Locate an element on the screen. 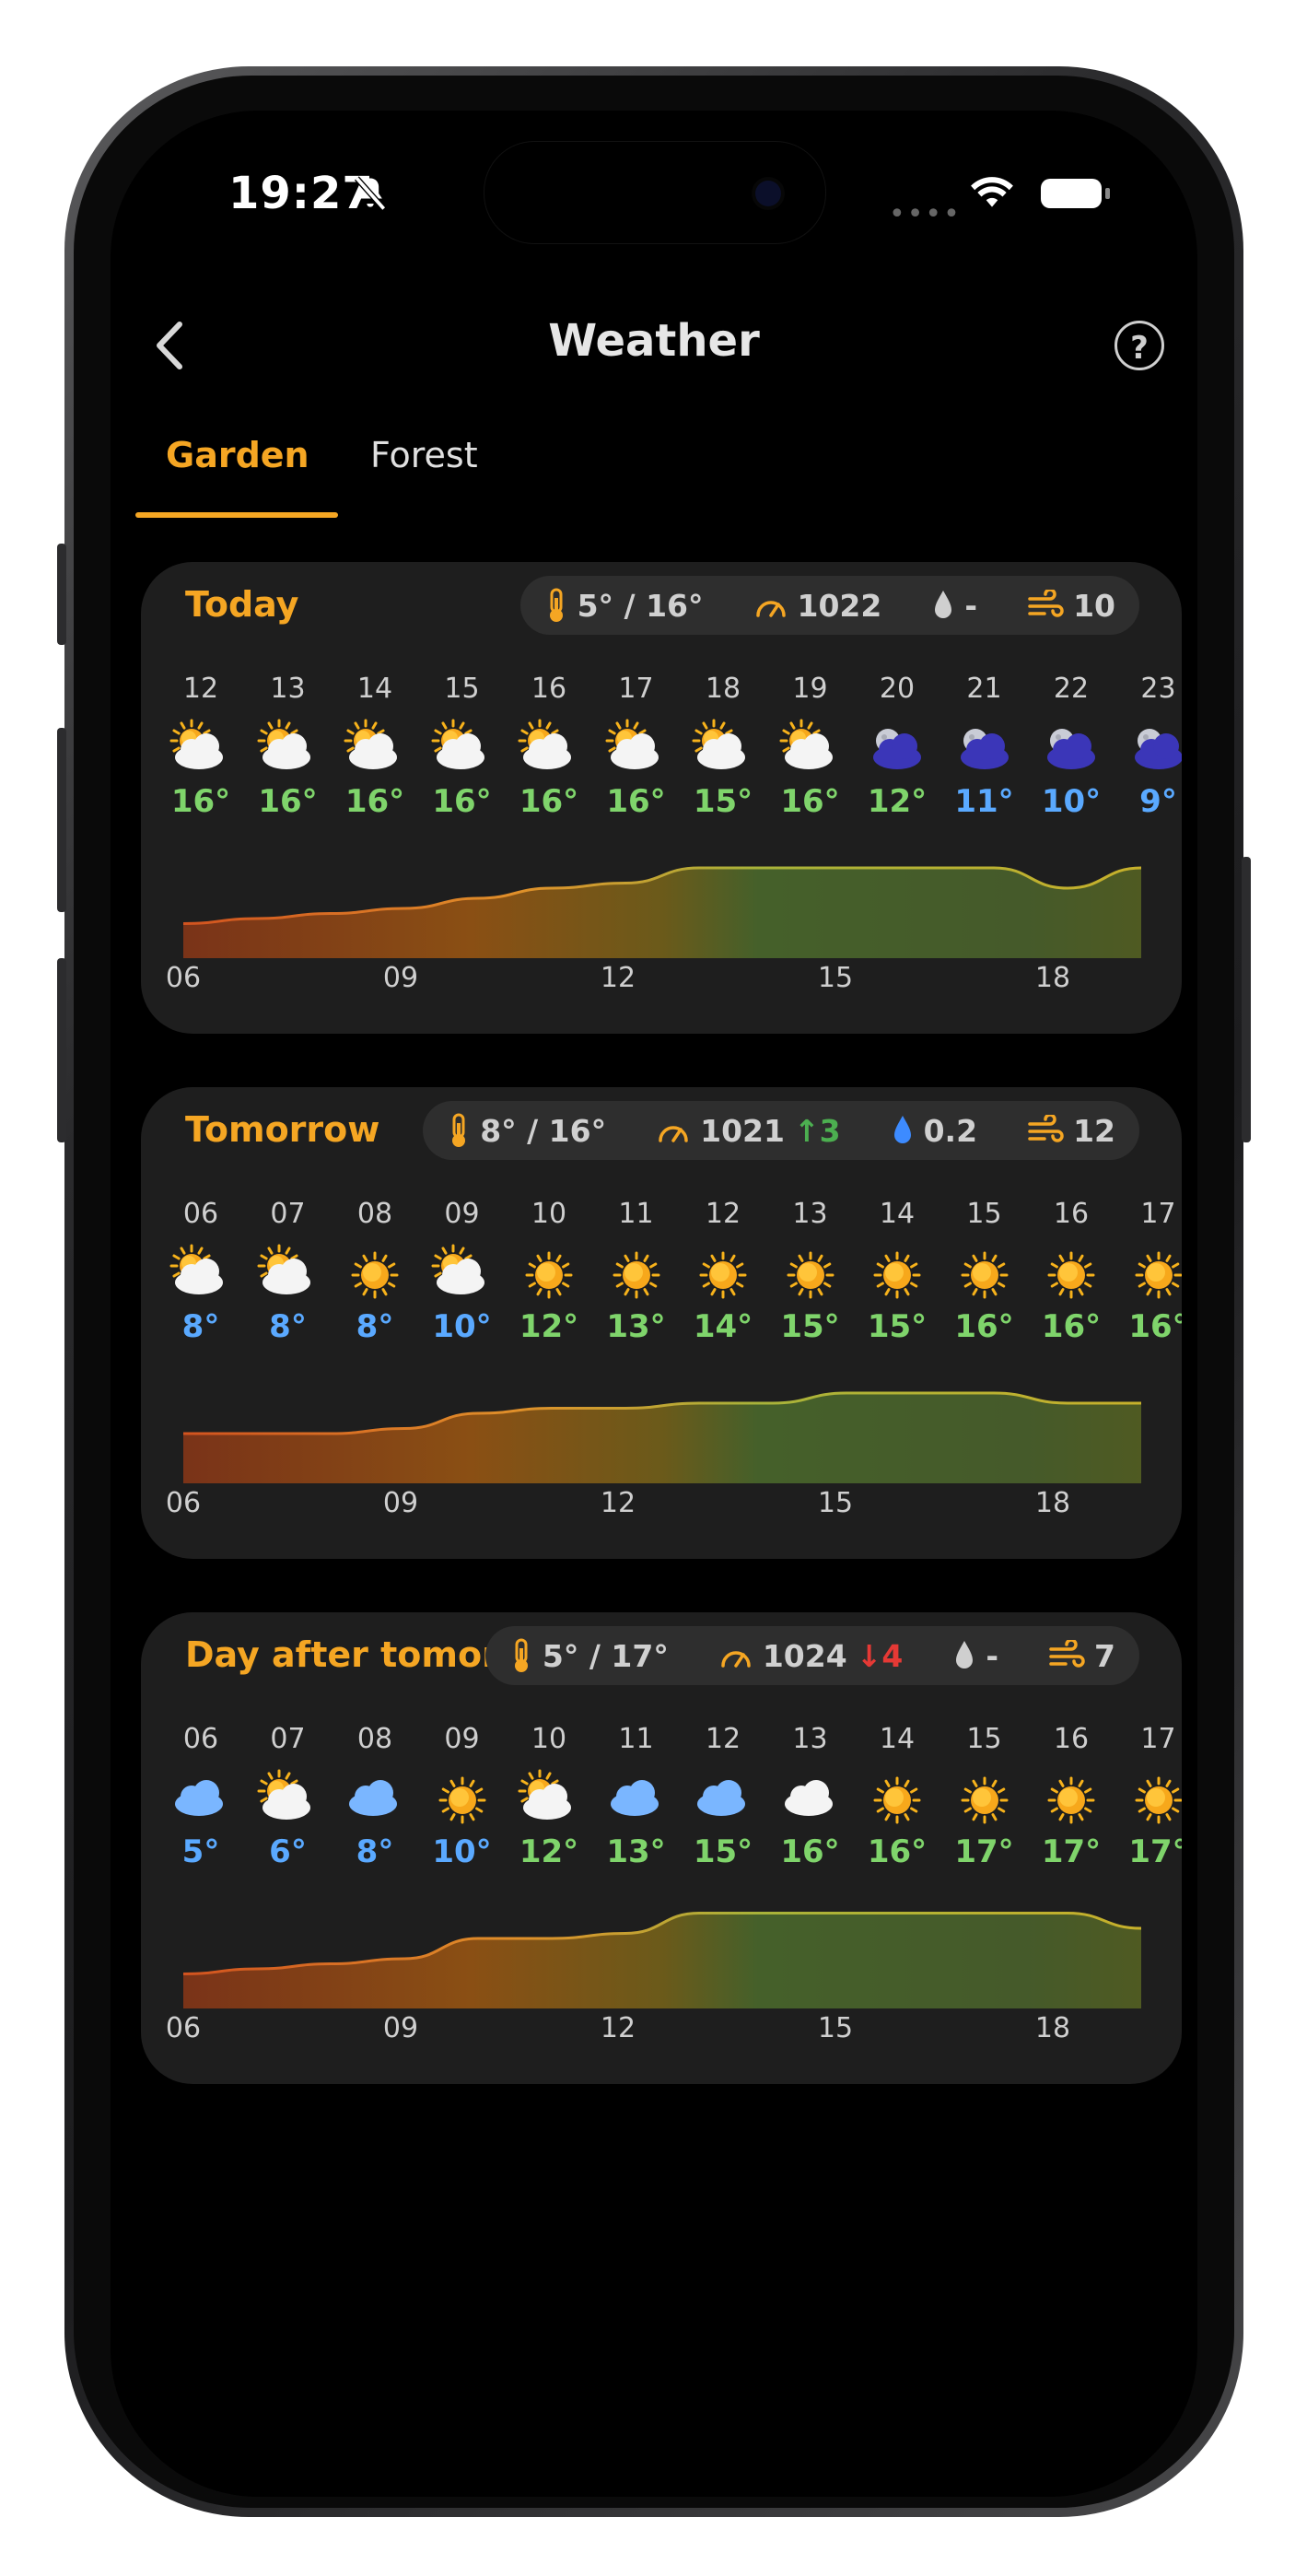 This screenshot has width=1307, height=2576. axis-tick-label: 06 is located at coordinates (183, 1503).